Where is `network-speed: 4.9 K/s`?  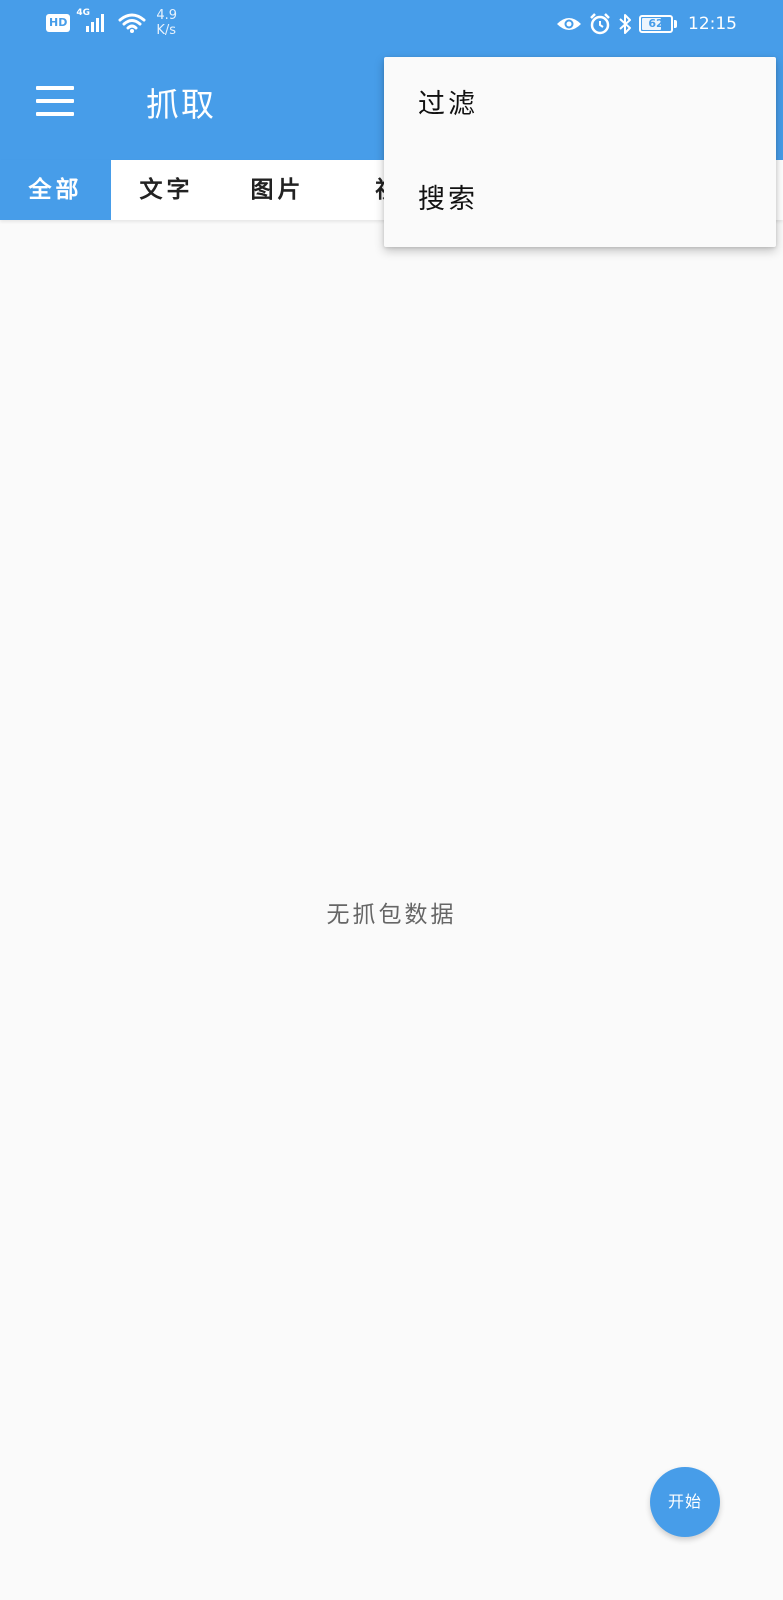 network-speed: 4.9 K/s is located at coordinates (166, 23).